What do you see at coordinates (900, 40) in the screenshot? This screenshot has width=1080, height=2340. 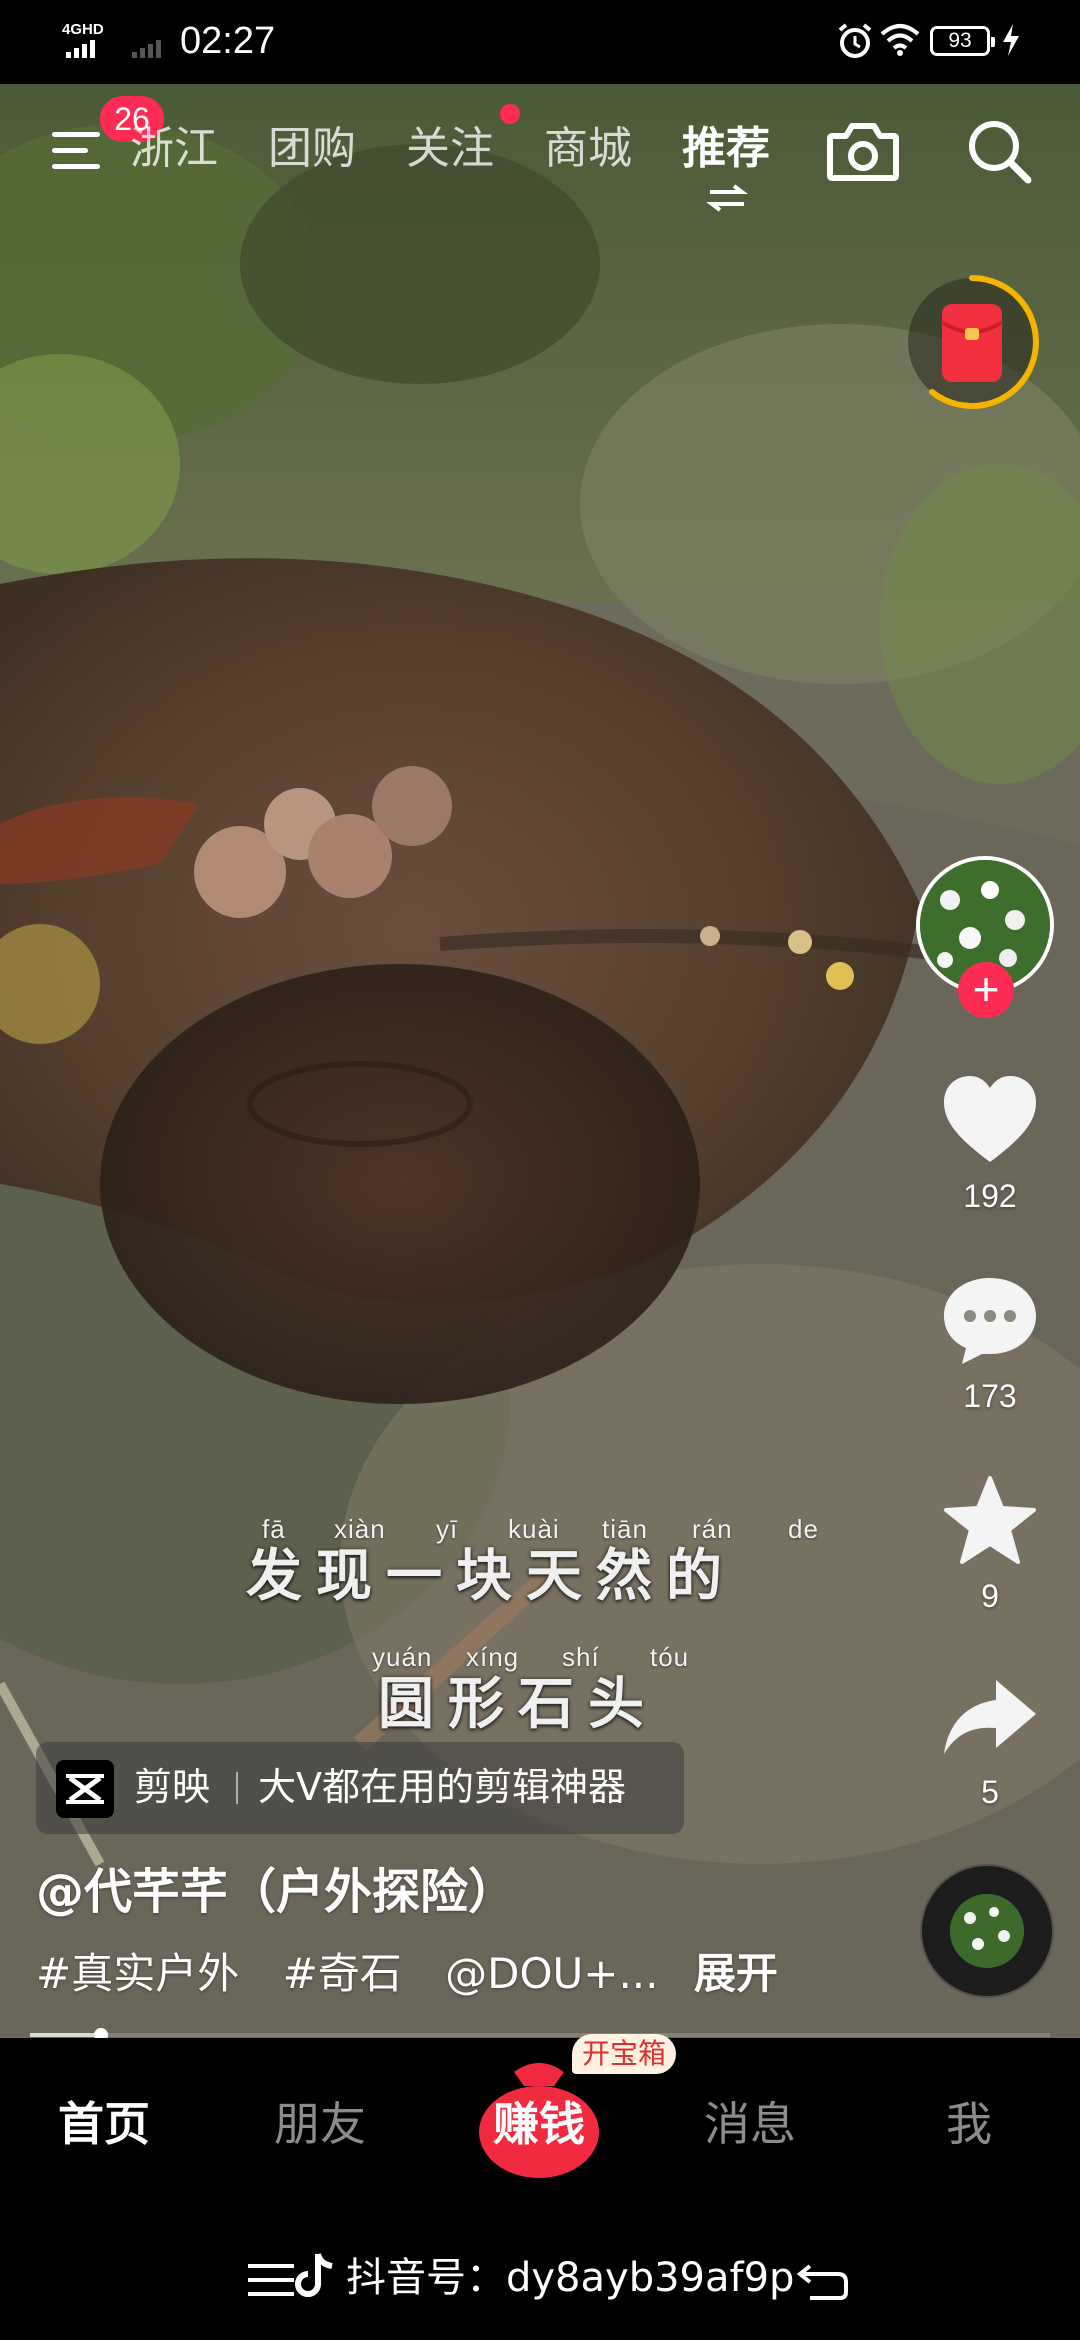 I see `wifi-icon` at bounding box center [900, 40].